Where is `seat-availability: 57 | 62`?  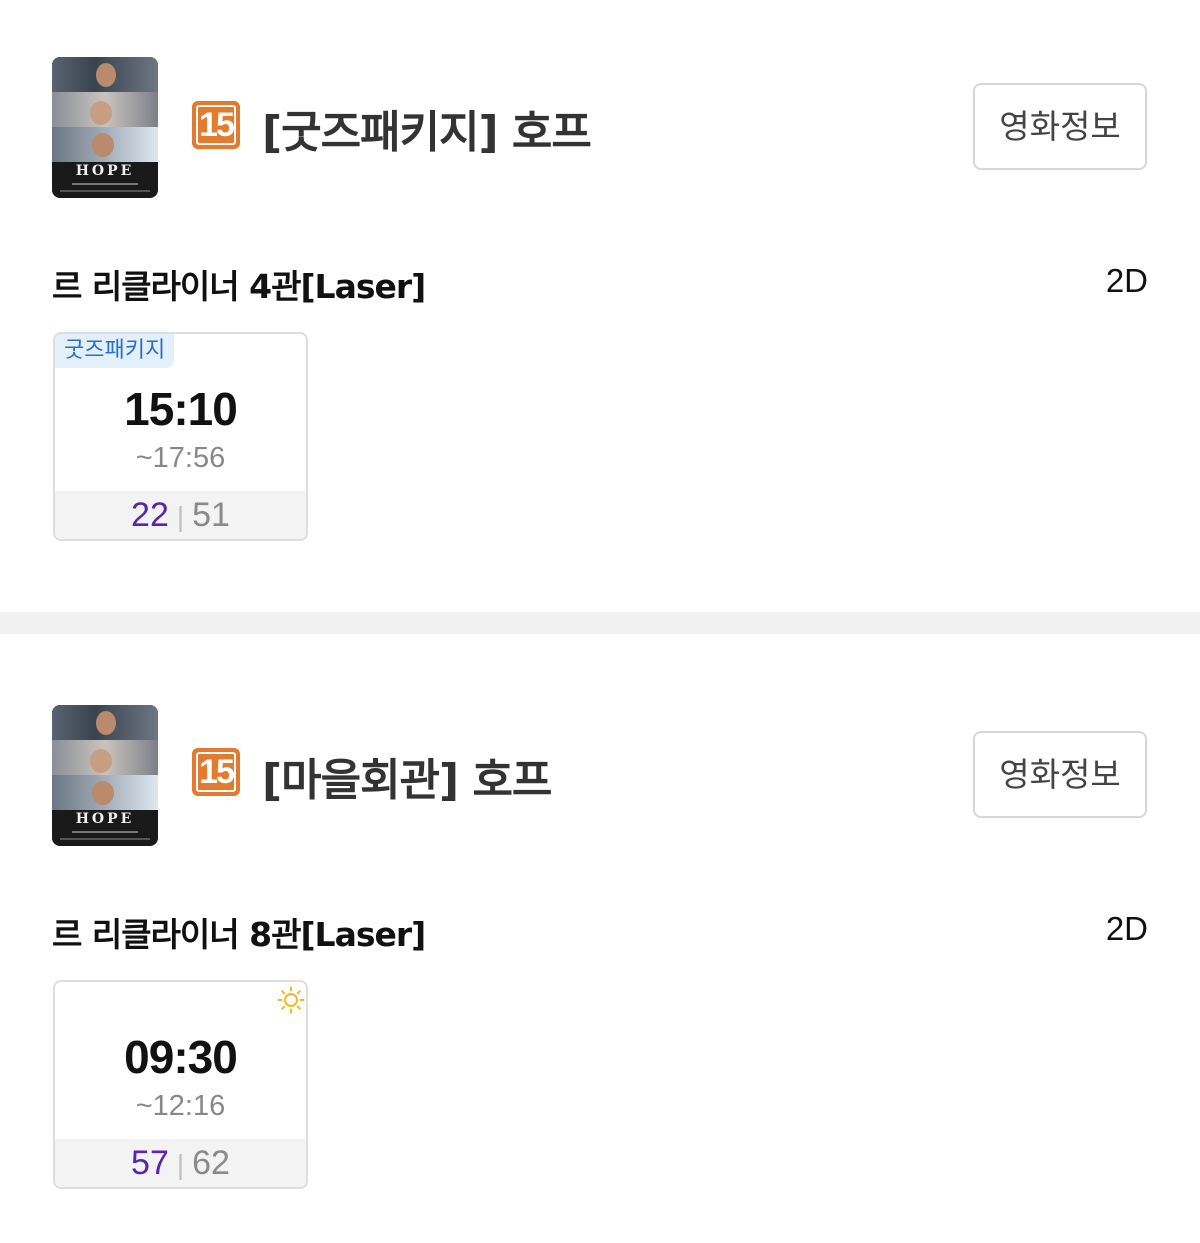 seat-availability: 57 | 62 is located at coordinates (180, 1163).